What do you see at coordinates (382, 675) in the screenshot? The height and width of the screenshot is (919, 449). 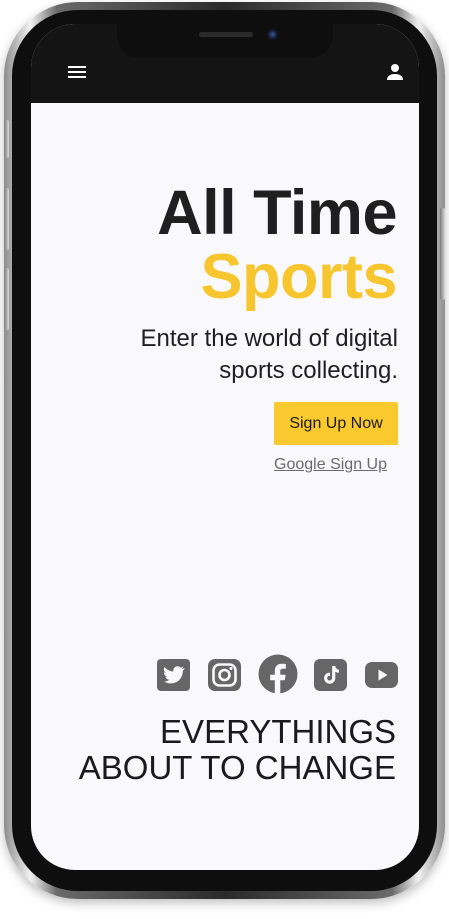 I see `youtube-icon` at bounding box center [382, 675].